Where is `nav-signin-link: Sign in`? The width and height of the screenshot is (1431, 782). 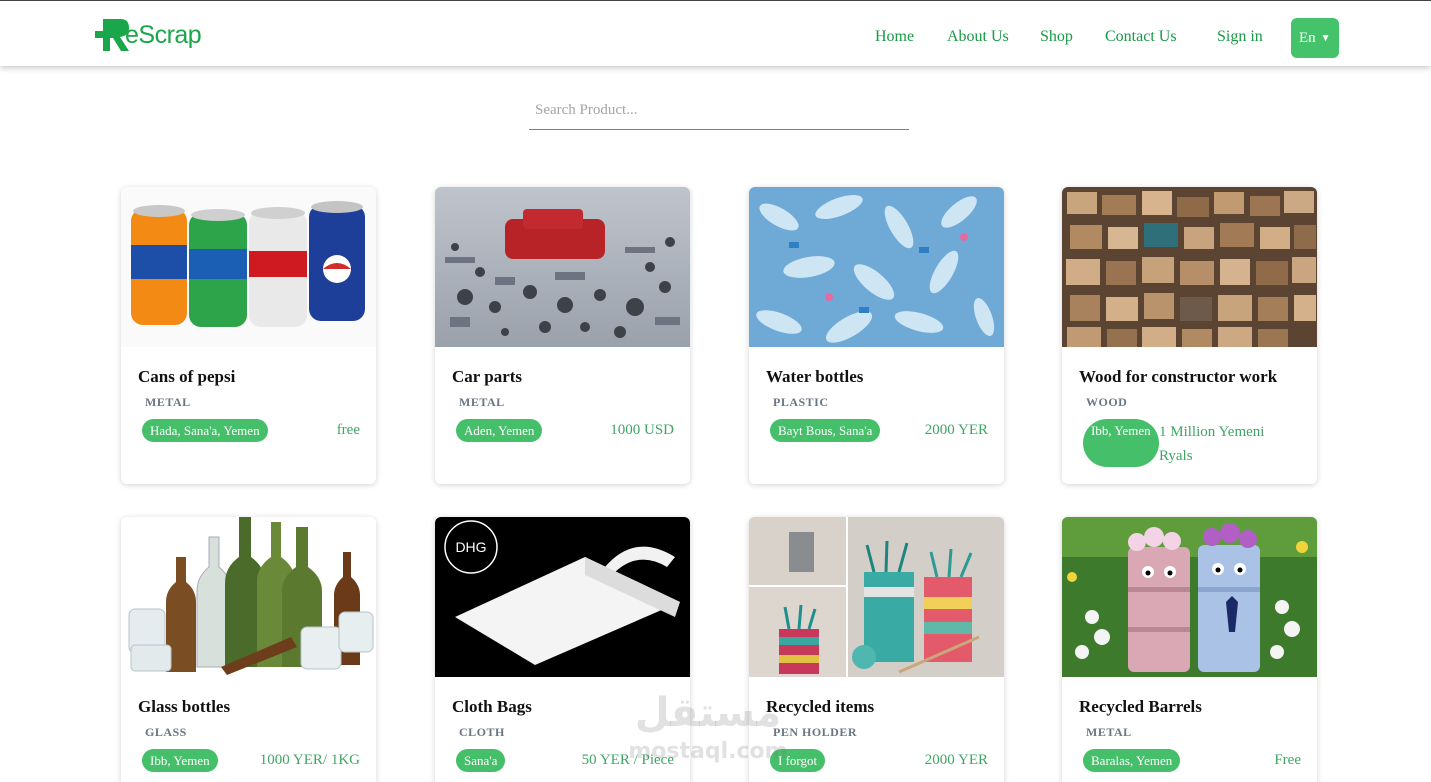 nav-signin-link: Sign in is located at coordinates (1240, 37).